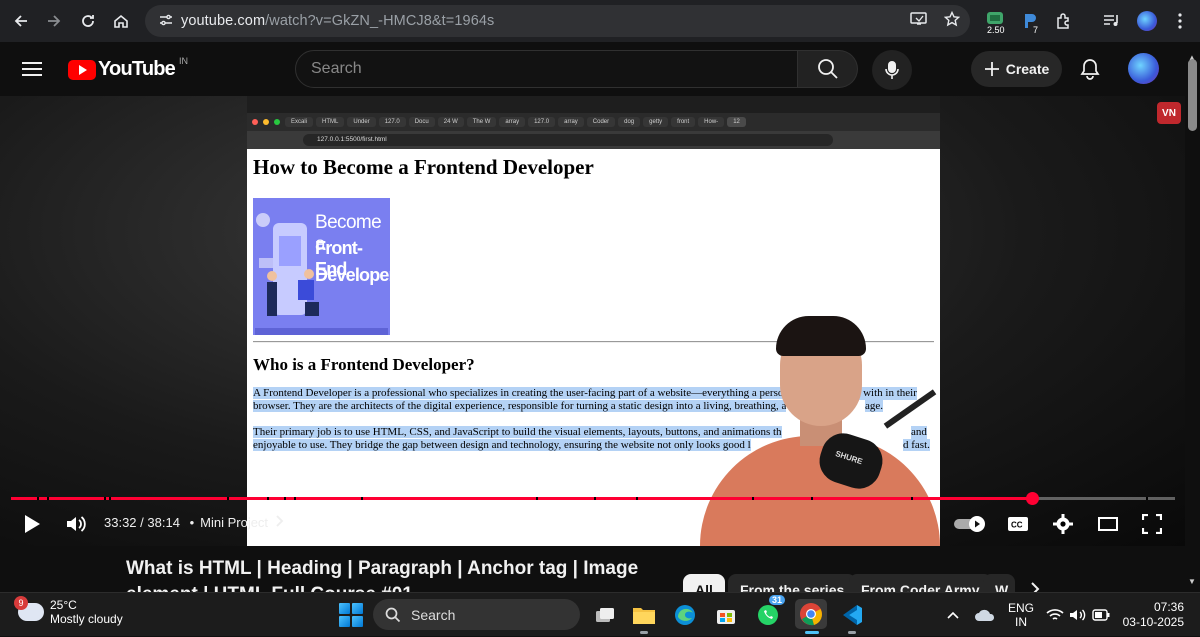 This screenshot has width=1200, height=637. What do you see at coordinates (361, 122) in the screenshot?
I see `recorded-tab: Under` at bounding box center [361, 122].